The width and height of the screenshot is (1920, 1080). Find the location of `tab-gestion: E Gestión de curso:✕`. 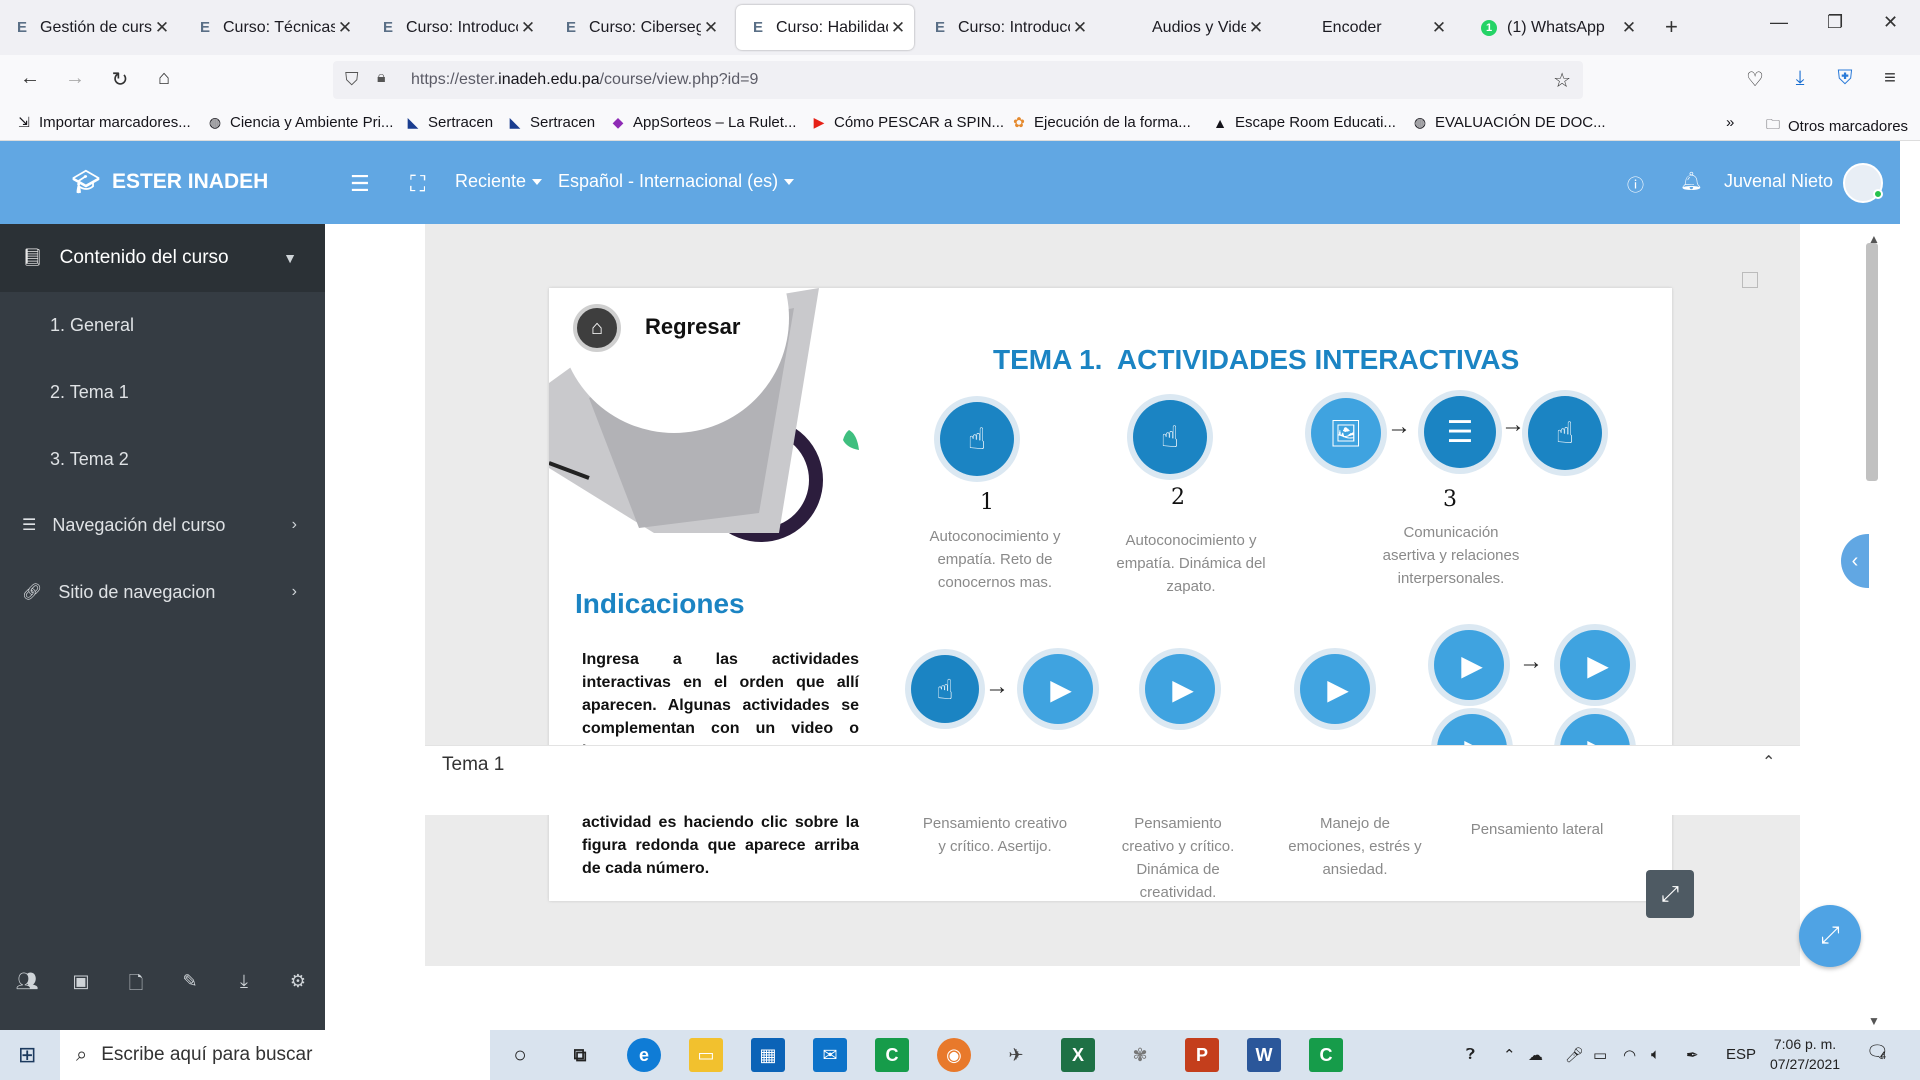

tab-gestion: E Gestión de curso:✕ is located at coordinates (89, 27).